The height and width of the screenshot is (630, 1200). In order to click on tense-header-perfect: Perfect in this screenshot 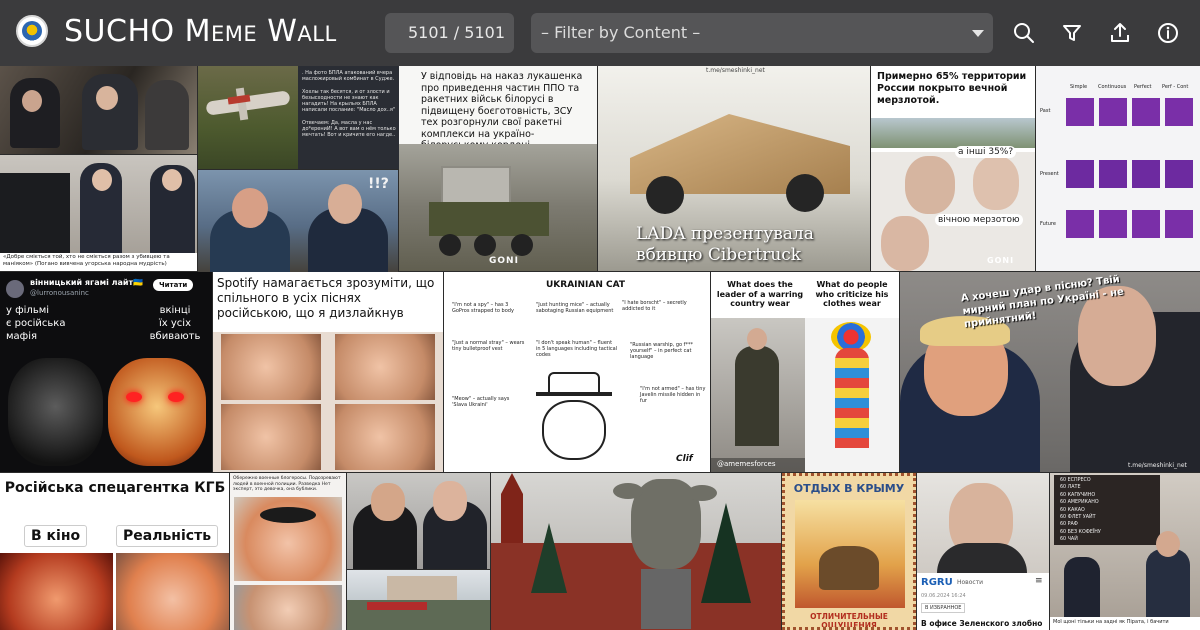, I will do `click(1143, 87)`.